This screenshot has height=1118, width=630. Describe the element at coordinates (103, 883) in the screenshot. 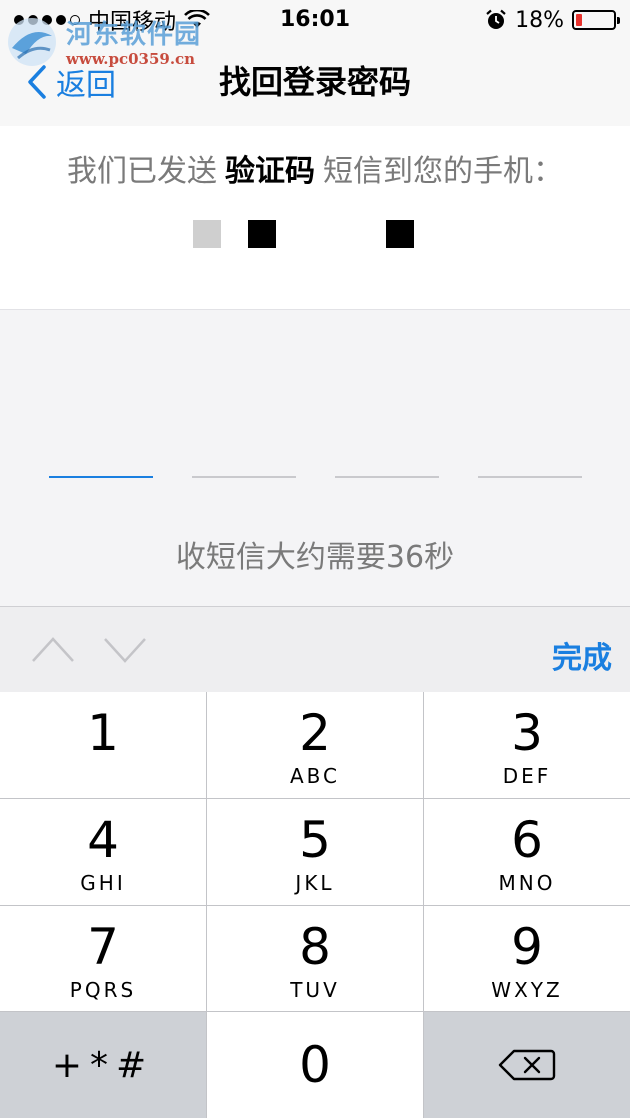

I see `key-letters: GHI` at that location.